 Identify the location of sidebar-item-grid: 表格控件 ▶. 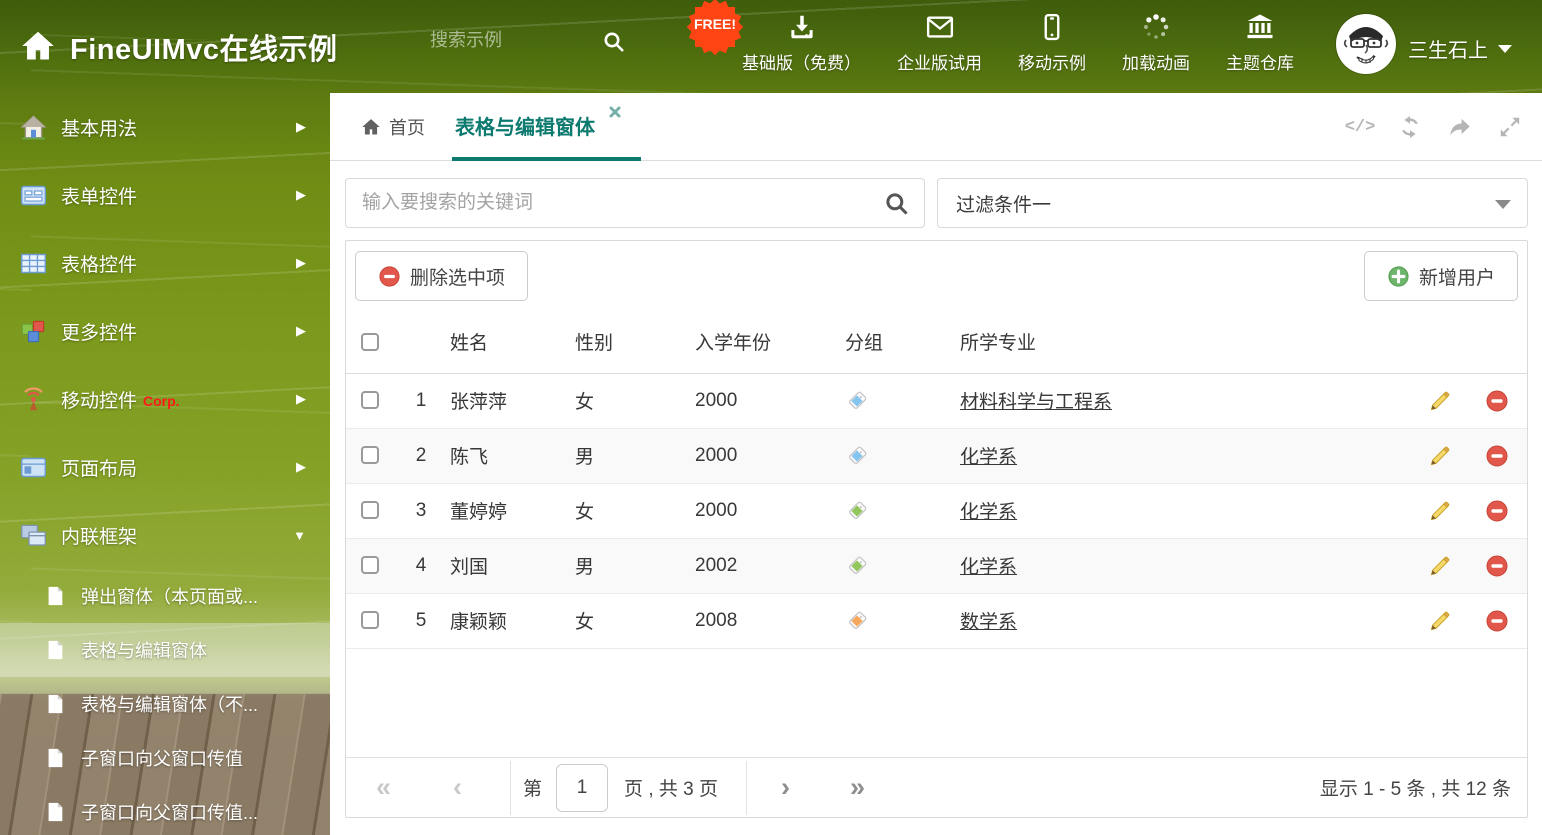
(165, 263).